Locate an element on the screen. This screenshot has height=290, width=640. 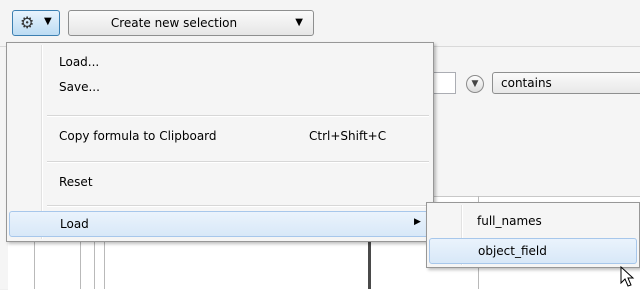
menu-item-label: Copy formula to Clipboard is located at coordinates (138, 136).